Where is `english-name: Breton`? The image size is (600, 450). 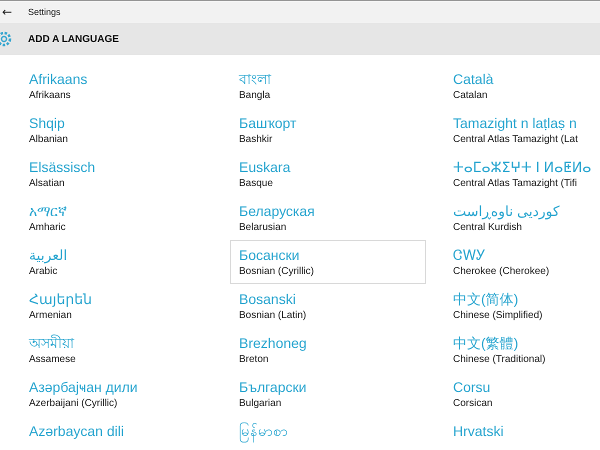 english-name: Breton is located at coordinates (254, 359).